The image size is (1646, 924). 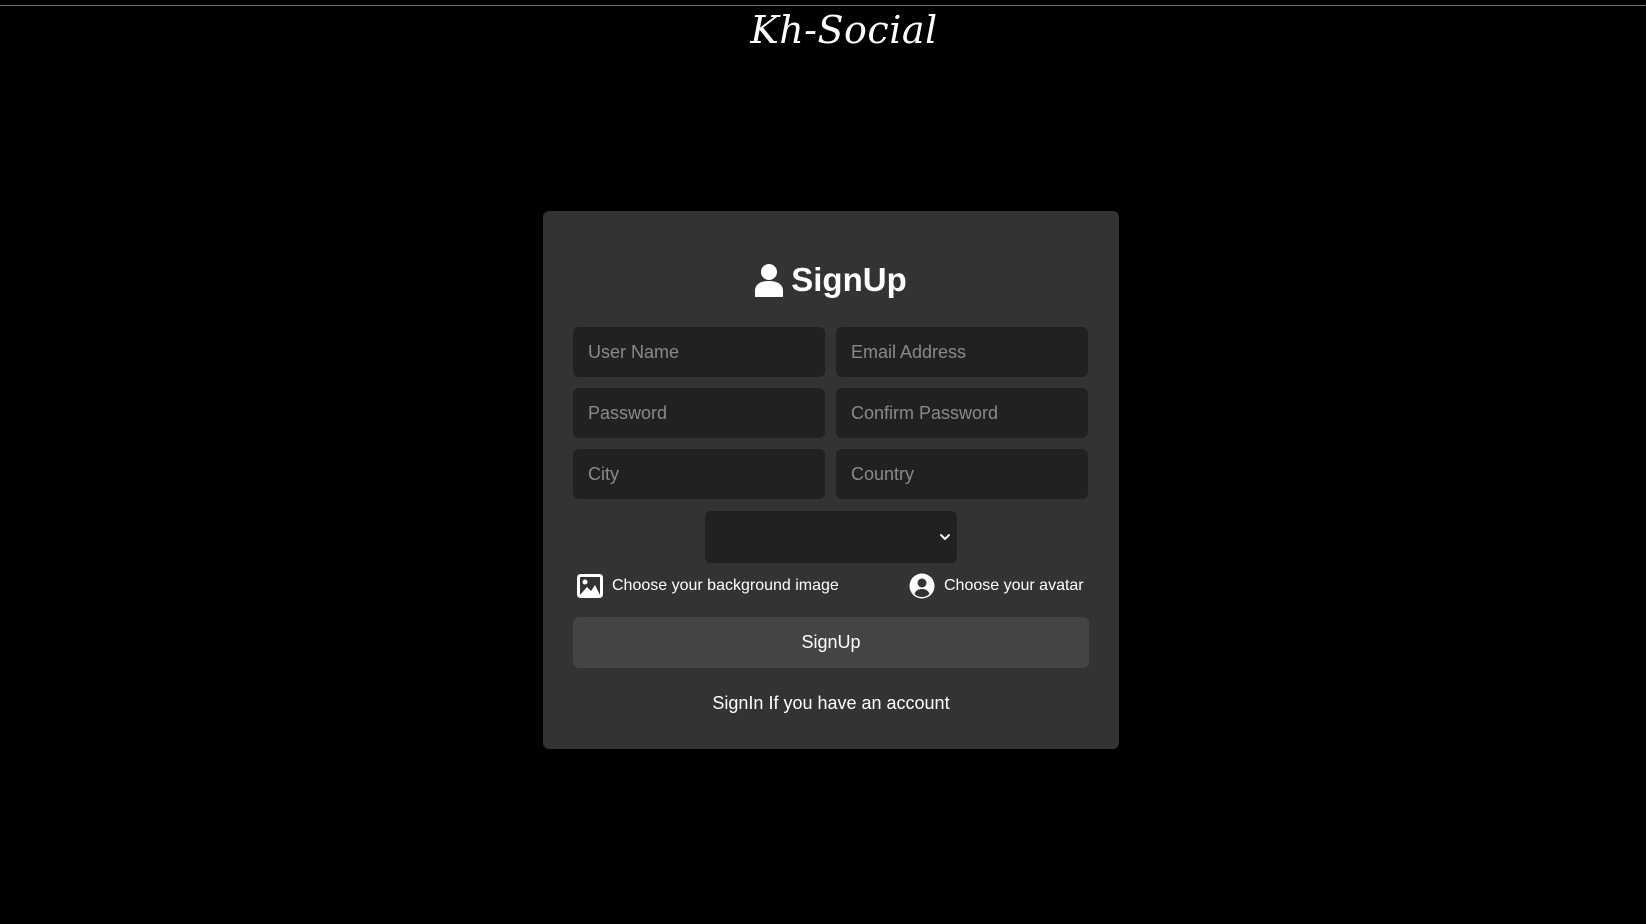 What do you see at coordinates (699, 352) in the screenshot?
I see `username-input` at bounding box center [699, 352].